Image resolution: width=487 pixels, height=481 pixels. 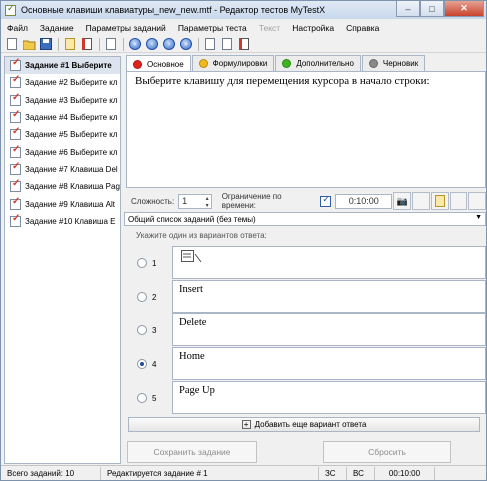 I want to click on red-dot-icon, so click(x=137, y=64).